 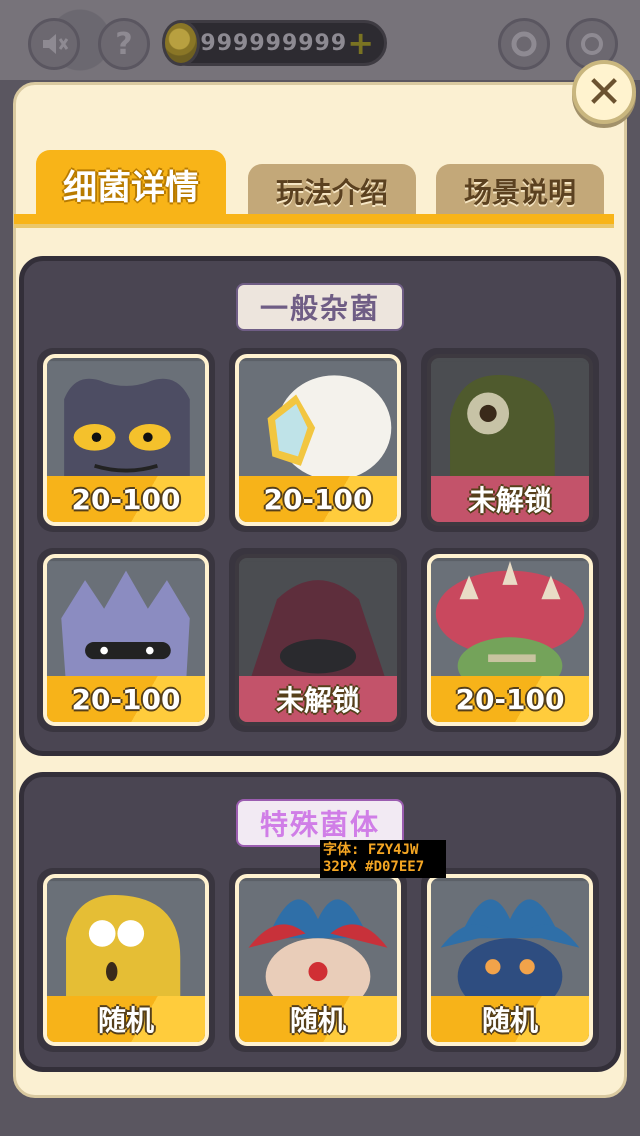 What do you see at coordinates (332, 191) in the screenshot?
I see `tab-gameplay: 玩法介绍` at bounding box center [332, 191].